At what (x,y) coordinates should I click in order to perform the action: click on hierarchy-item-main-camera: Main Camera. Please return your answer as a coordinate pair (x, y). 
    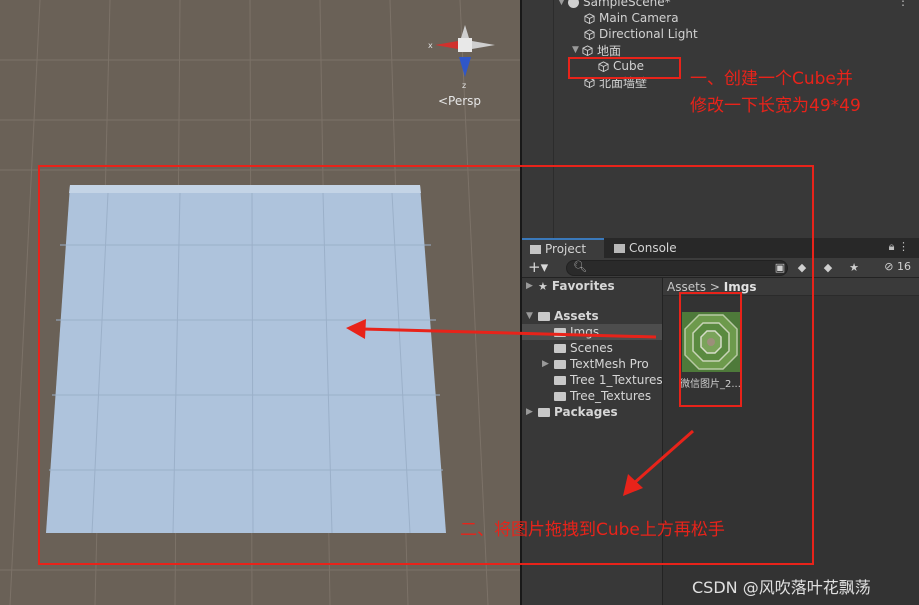
    Looking at the image, I should click on (631, 18).